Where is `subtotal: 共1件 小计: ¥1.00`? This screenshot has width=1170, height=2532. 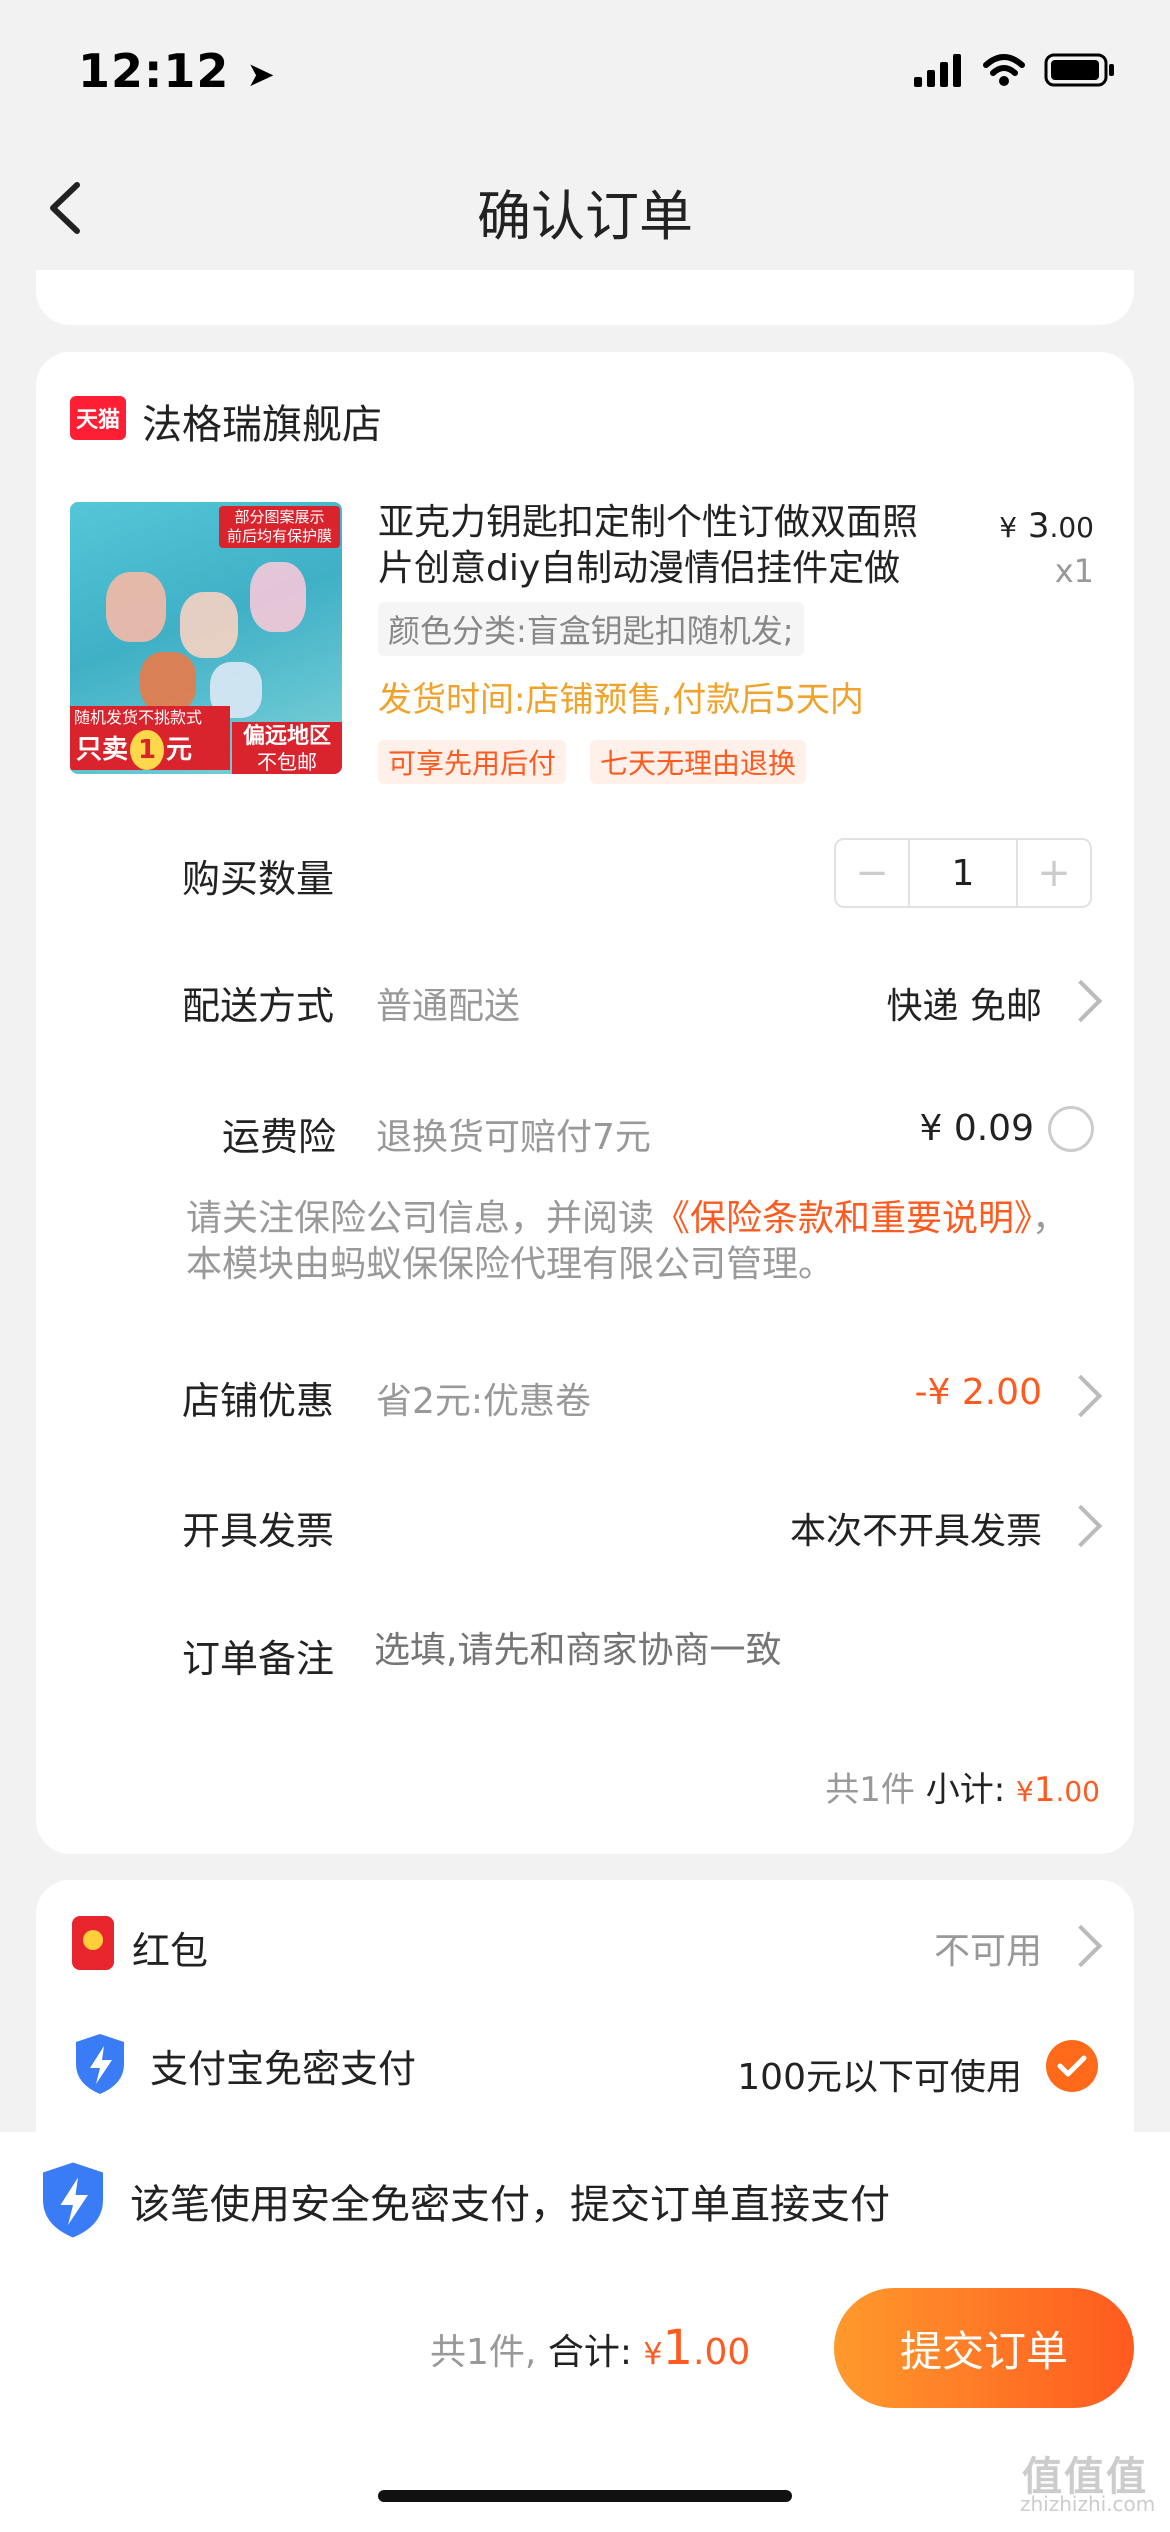
subtotal: 共1件 小计: ¥1.00 is located at coordinates (962, 1790).